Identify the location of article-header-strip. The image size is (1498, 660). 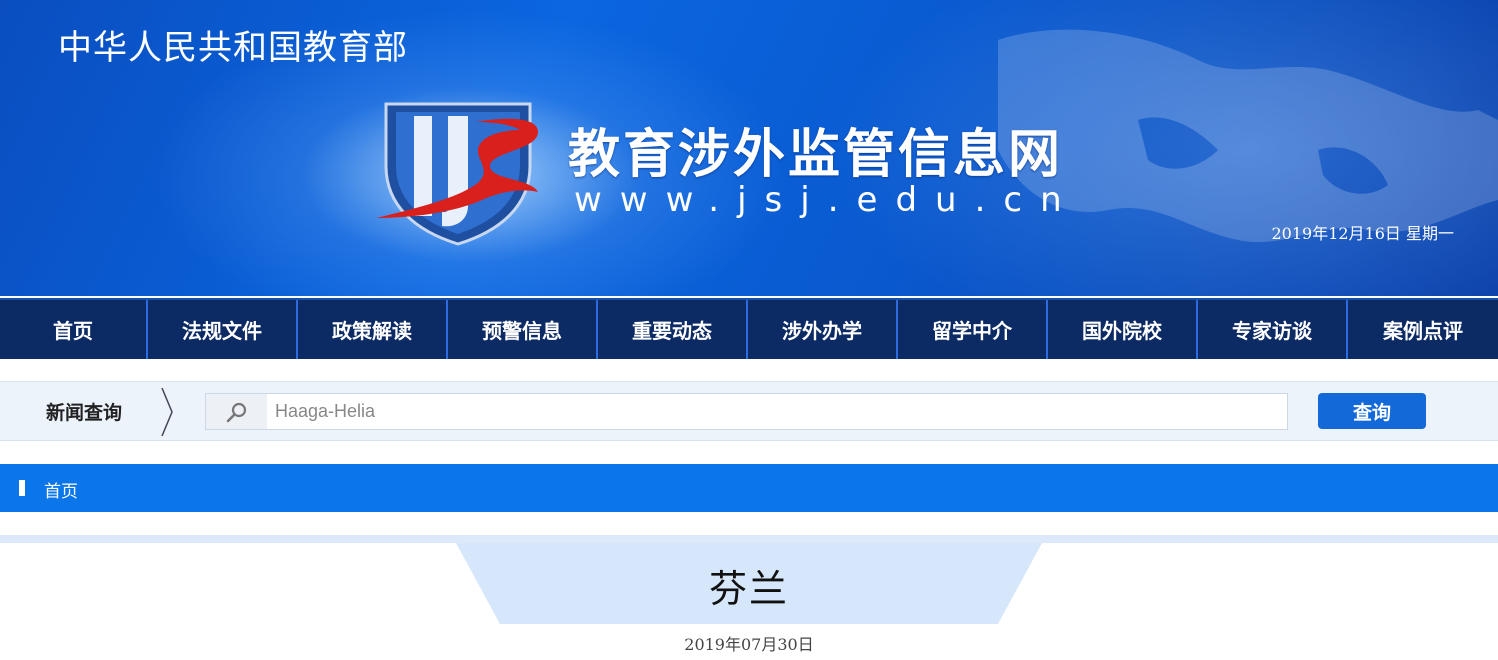
(749, 539).